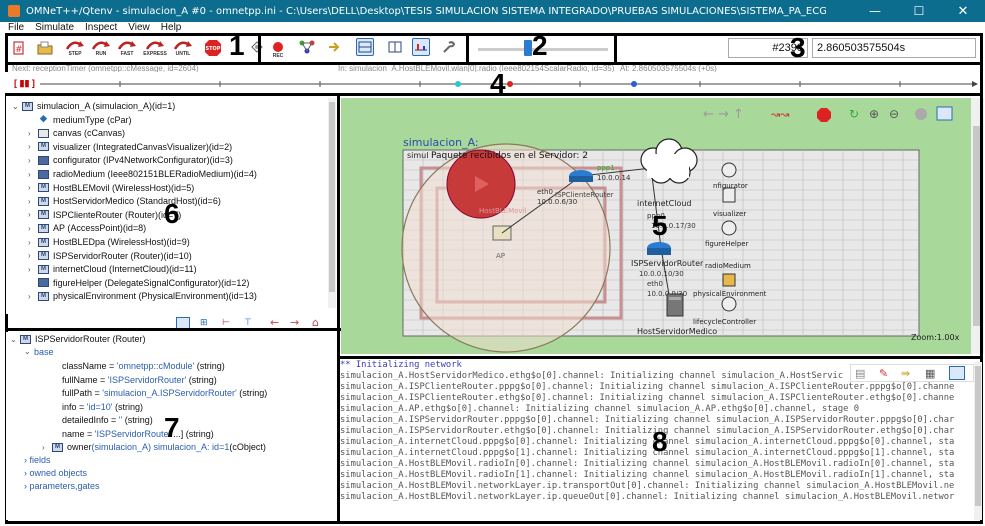 The height and width of the screenshot is (526, 985). Describe the element at coordinates (963, 11) in the screenshot. I see `close-button: ✕` at that location.